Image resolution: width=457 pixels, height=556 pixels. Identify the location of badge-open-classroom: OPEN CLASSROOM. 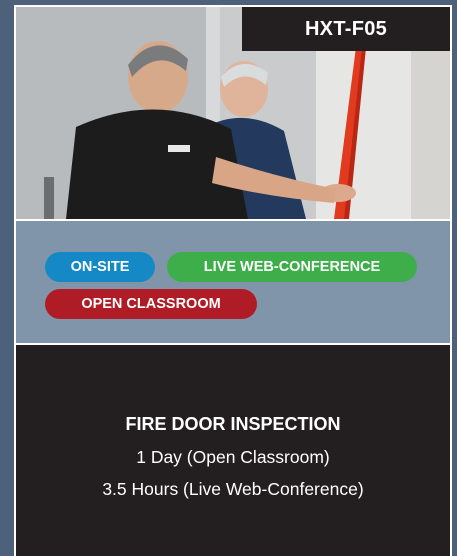
(151, 304).